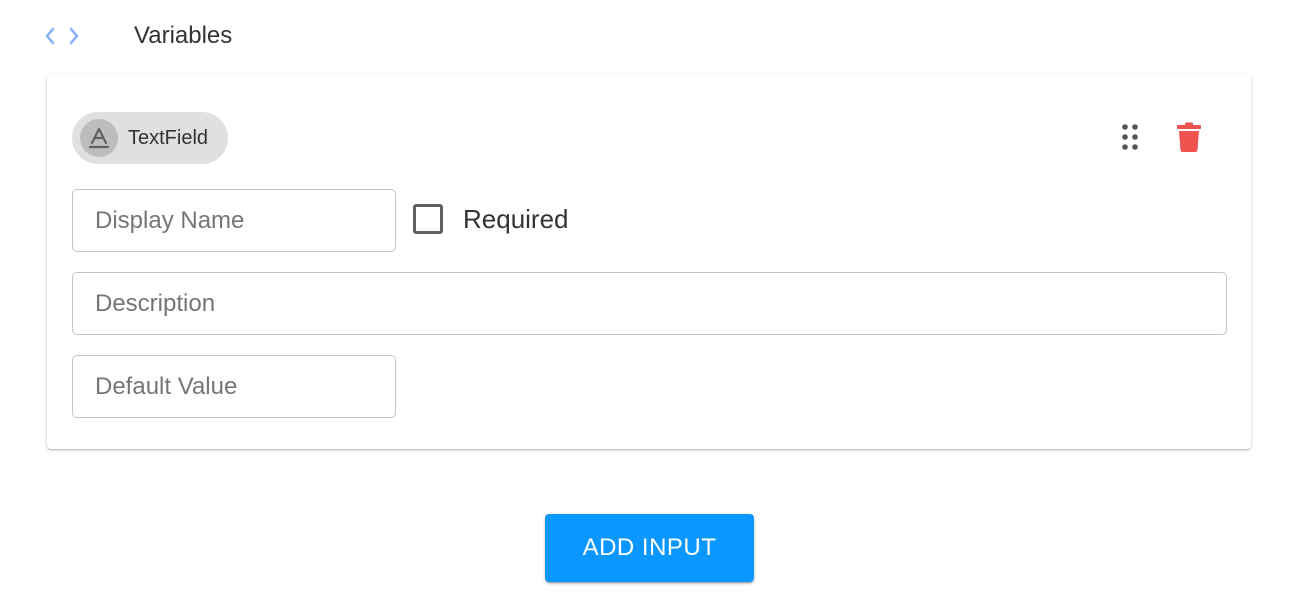  What do you see at coordinates (99, 138) in the screenshot?
I see `text-field-icon` at bounding box center [99, 138].